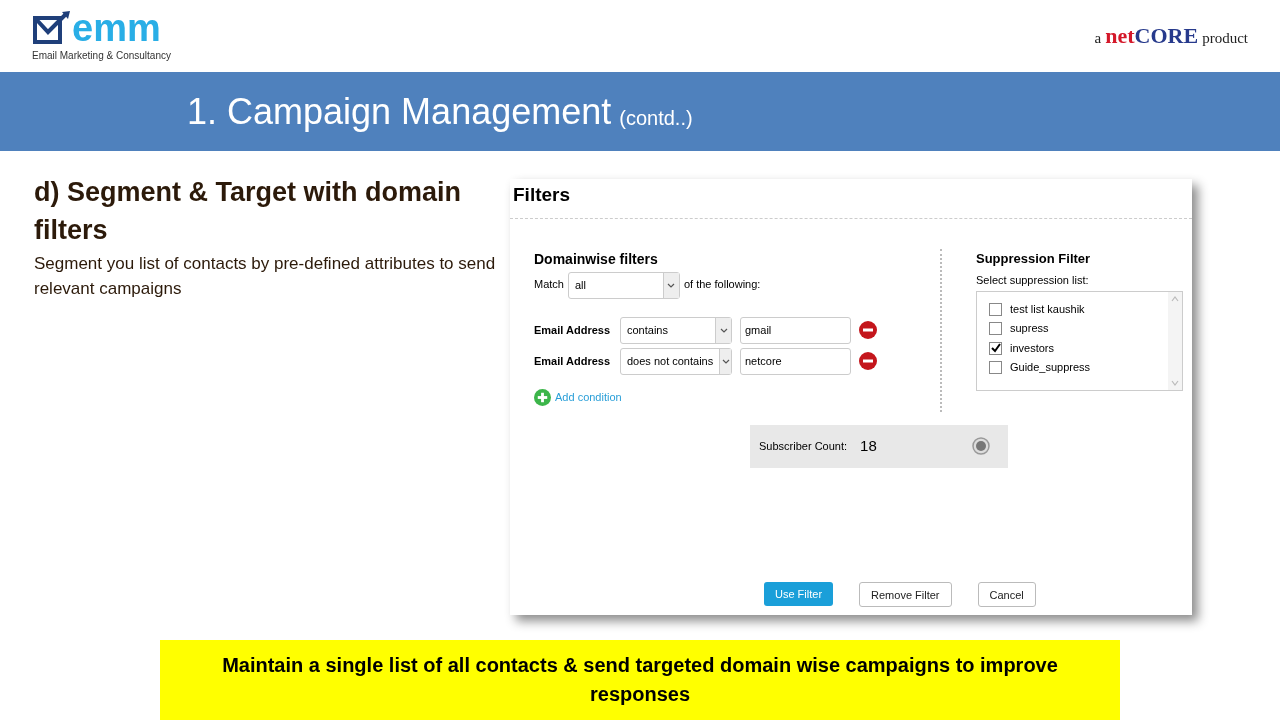 This screenshot has height=720, width=1280. What do you see at coordinates (1047, 309) in the screenshot?
I see `suppression-list-name: test list kaushik` at bounding box center [1047, 309].